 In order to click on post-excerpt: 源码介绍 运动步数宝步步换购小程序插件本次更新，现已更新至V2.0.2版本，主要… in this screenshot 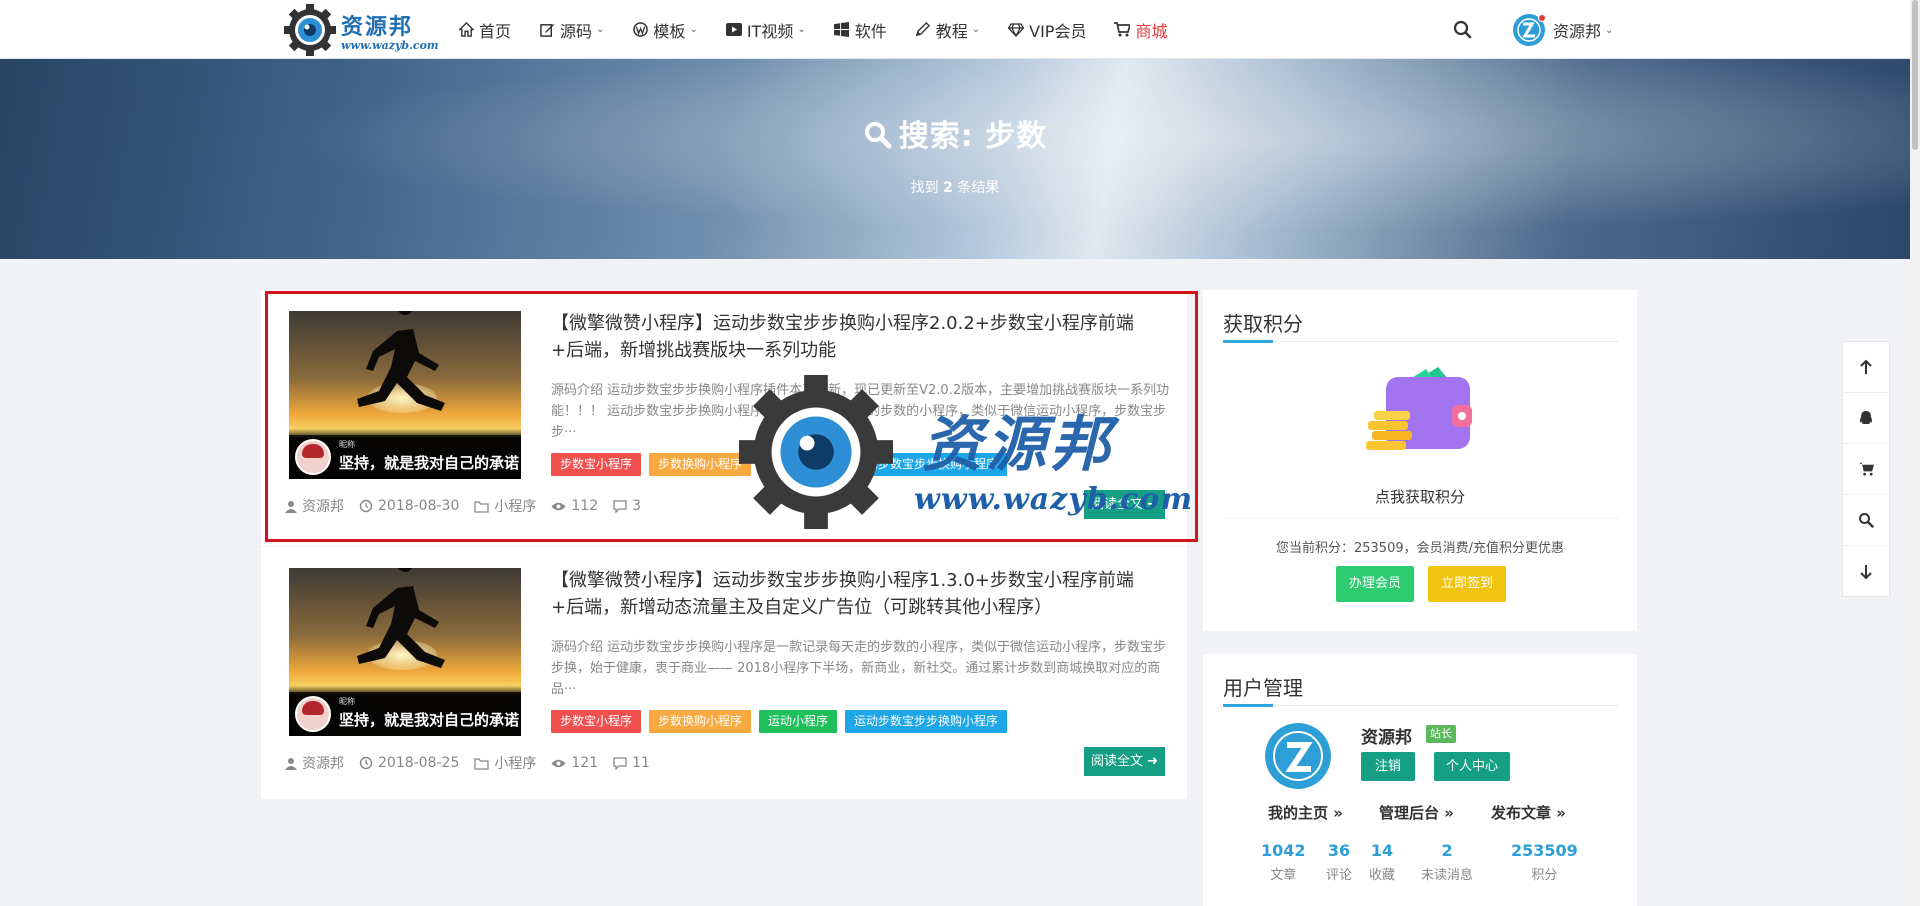, I will do `click(860, 411)`.